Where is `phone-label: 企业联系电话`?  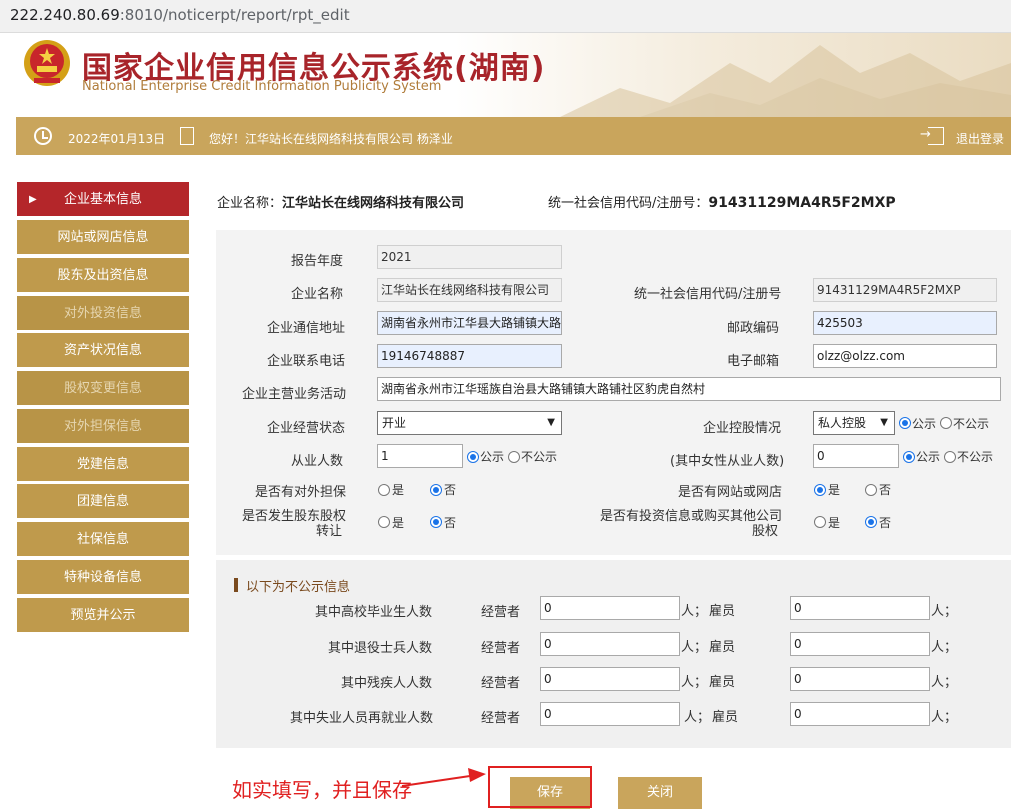
phone-label: 企业联系电话 is located at coordinates (306, 361).